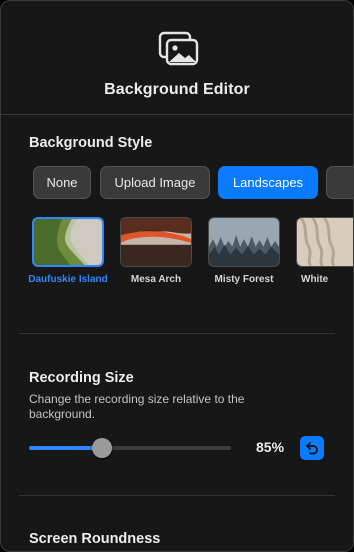 This screenshot has width=354, height=552. Describe the element at coordinates (178, 48) in the screenshot. I see `photos-icon` at that location.